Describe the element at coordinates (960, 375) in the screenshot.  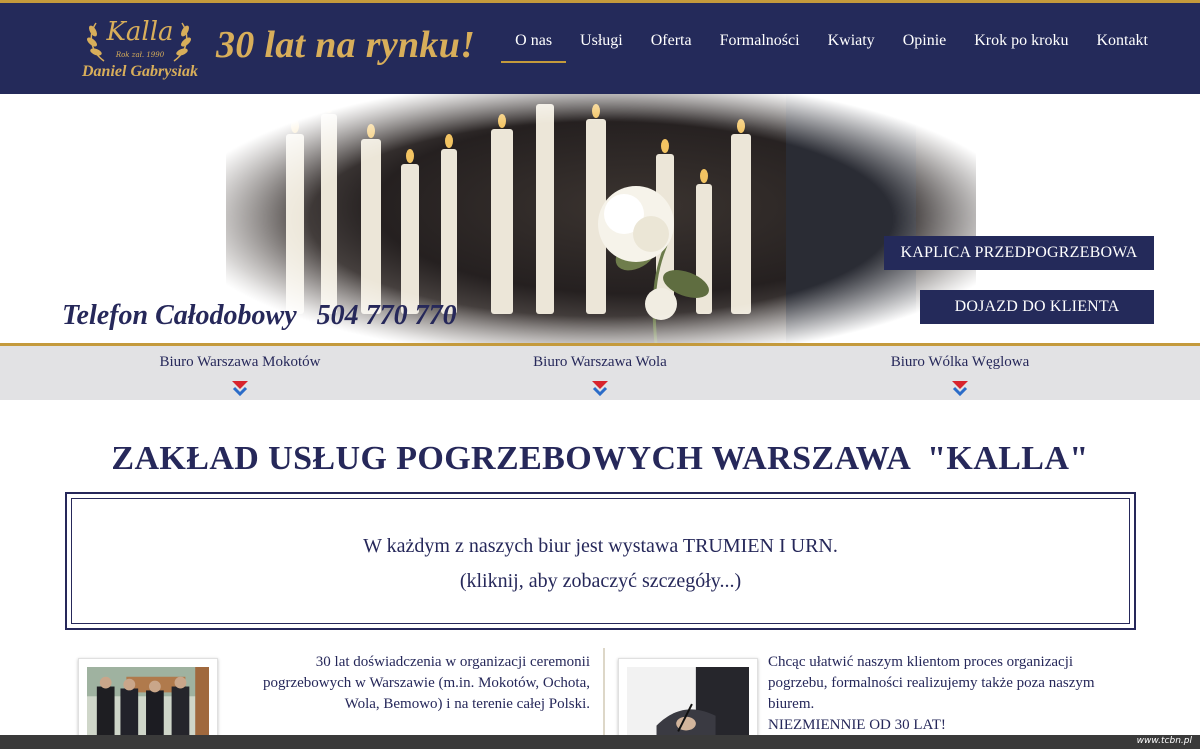
I see `office-wolka-weglowa: Biuro Wólka Węglowa` at that location.